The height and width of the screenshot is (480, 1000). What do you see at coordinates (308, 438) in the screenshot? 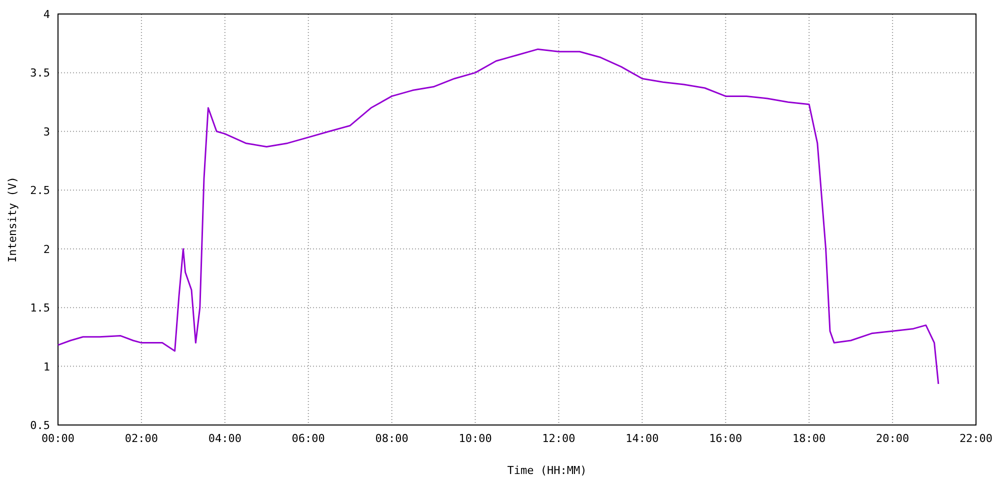
I see `x-tick-label: 06:00` at bounding box center [308, 438].